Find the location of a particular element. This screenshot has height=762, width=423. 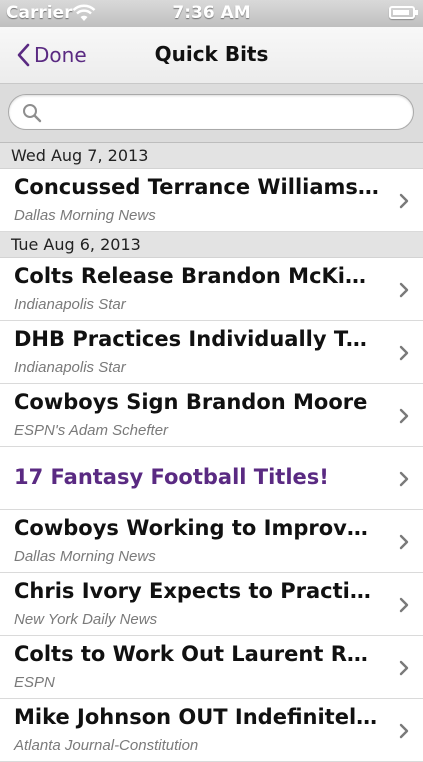

search-bar is located at coordinates (211, 113).